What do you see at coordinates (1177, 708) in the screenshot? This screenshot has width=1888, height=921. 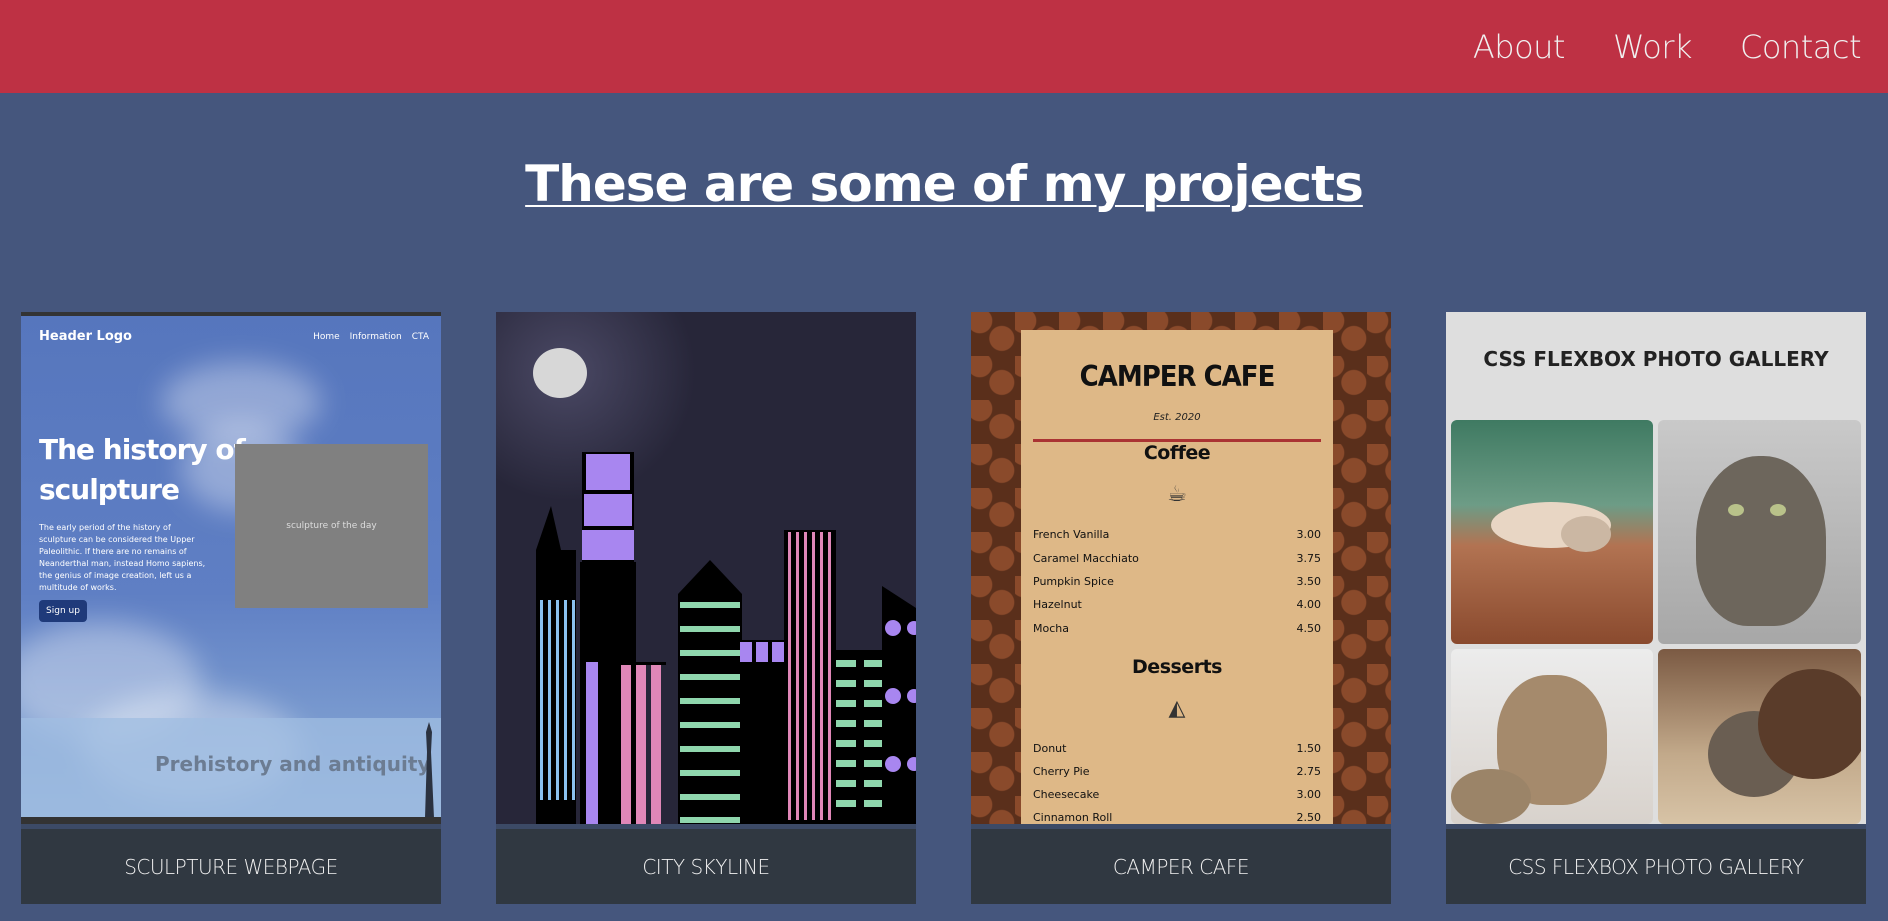 I see `pie-icon: ◭` at bounding box center [1177, 708].